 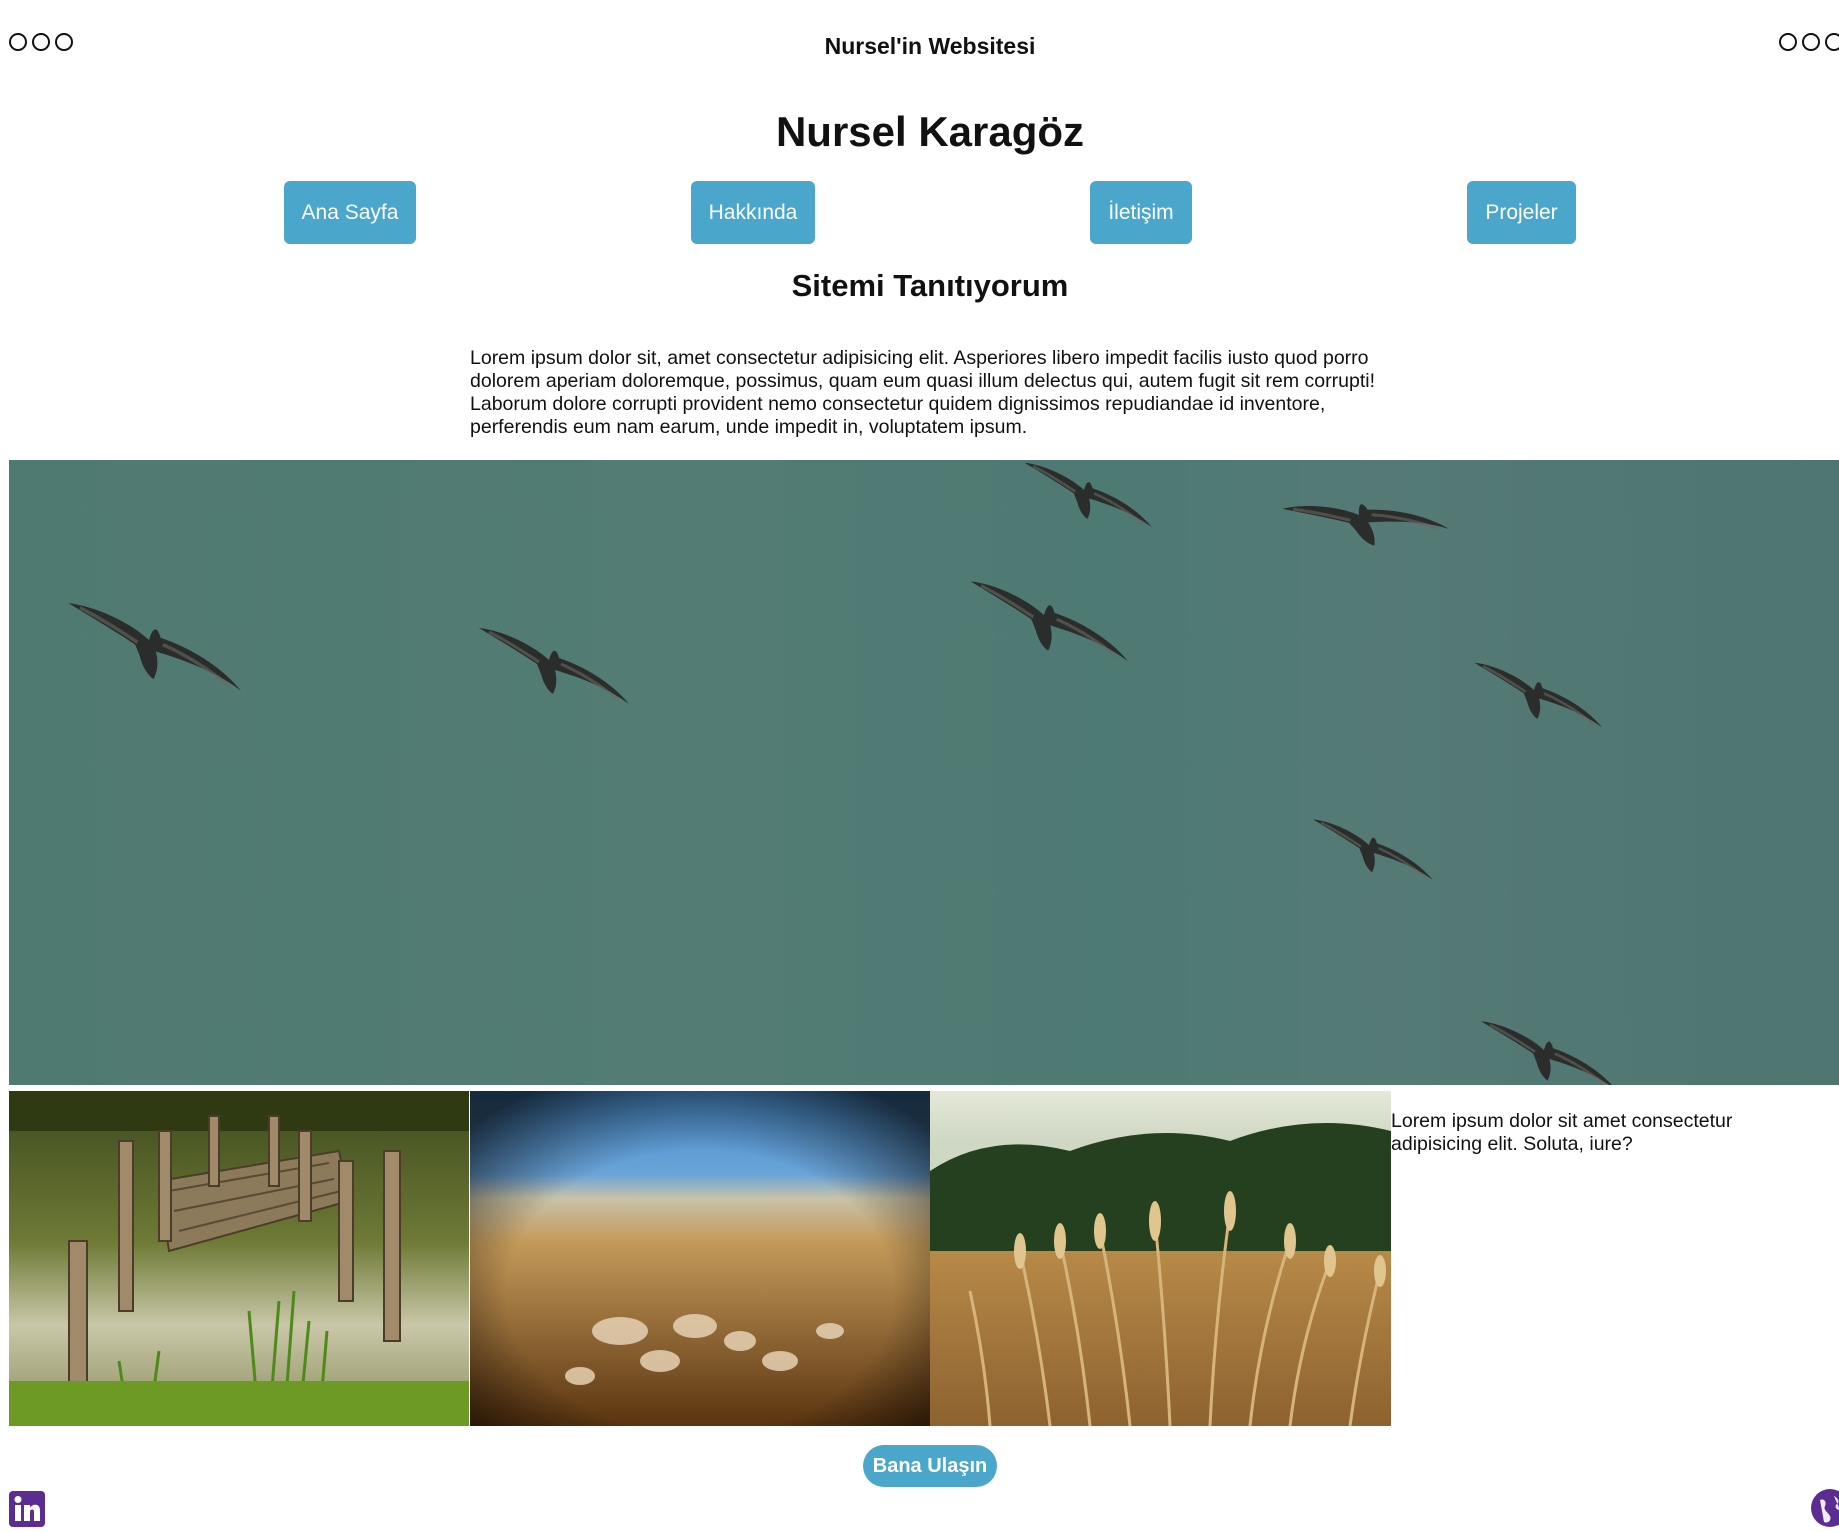 I want to click on page-title: Nursel Karagöz, so click(x=930, y=131).